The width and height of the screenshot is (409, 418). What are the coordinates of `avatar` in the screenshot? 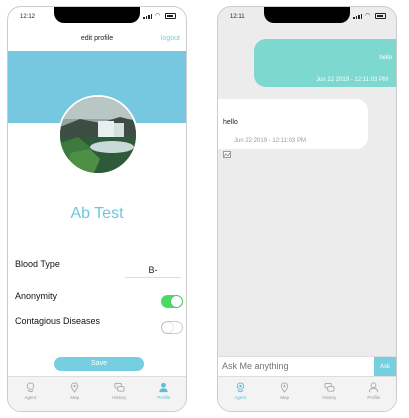 It's located at (98, 135).